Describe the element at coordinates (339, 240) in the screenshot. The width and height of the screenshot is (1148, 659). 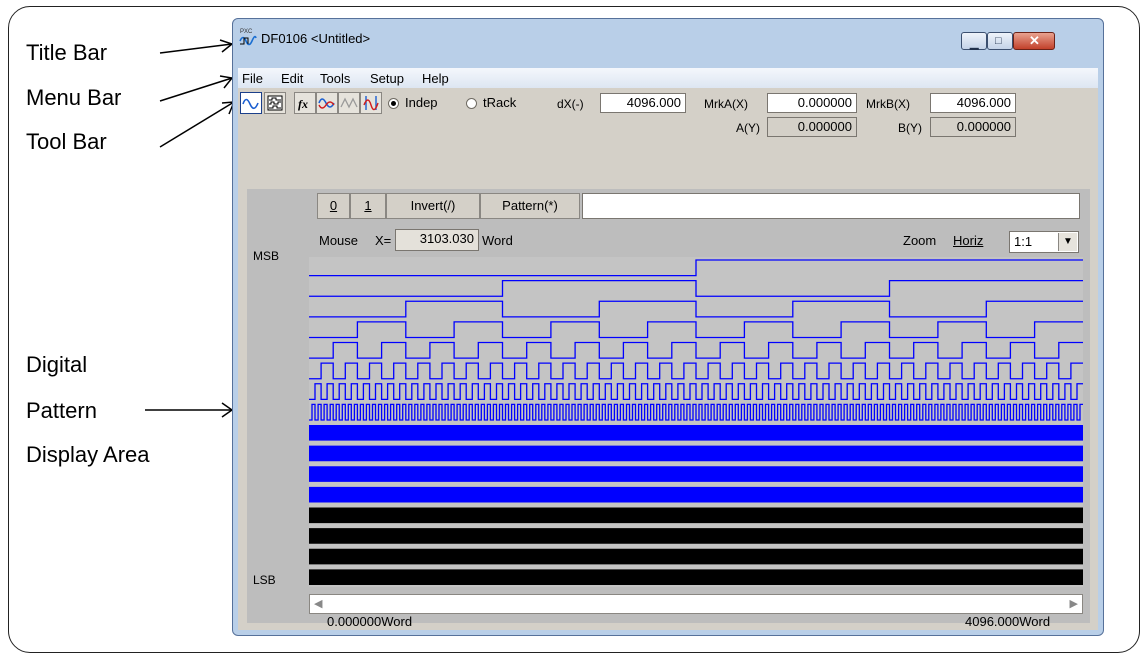
I see `mouse-label: Mouse` at that location.